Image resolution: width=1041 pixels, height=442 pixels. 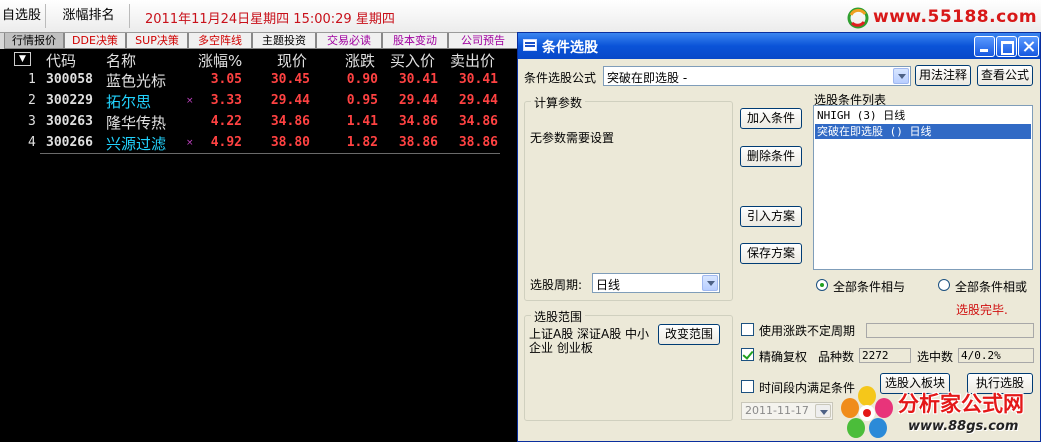 I want to click on list-item: NHIGH (3) 日线, so click(x=923, y=115).